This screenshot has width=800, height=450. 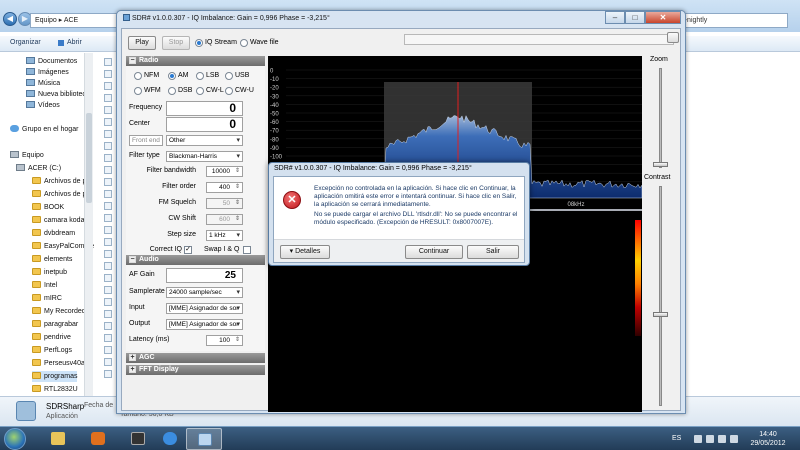 I want to click on tree-item: programas, so click(x=55, y=376).